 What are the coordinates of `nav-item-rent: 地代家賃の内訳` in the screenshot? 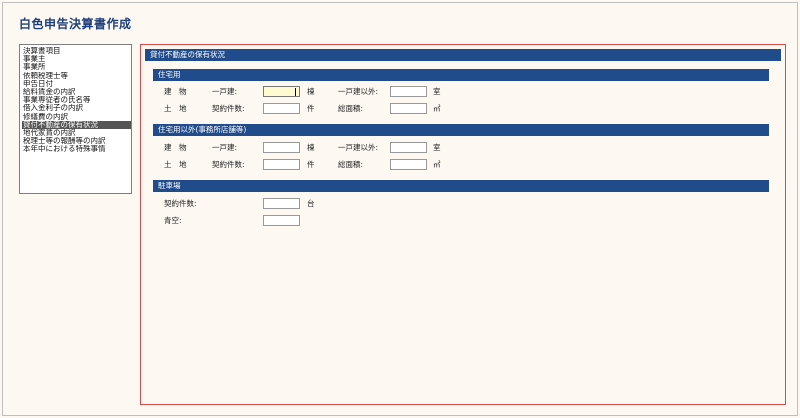 It's located at (76, 133).